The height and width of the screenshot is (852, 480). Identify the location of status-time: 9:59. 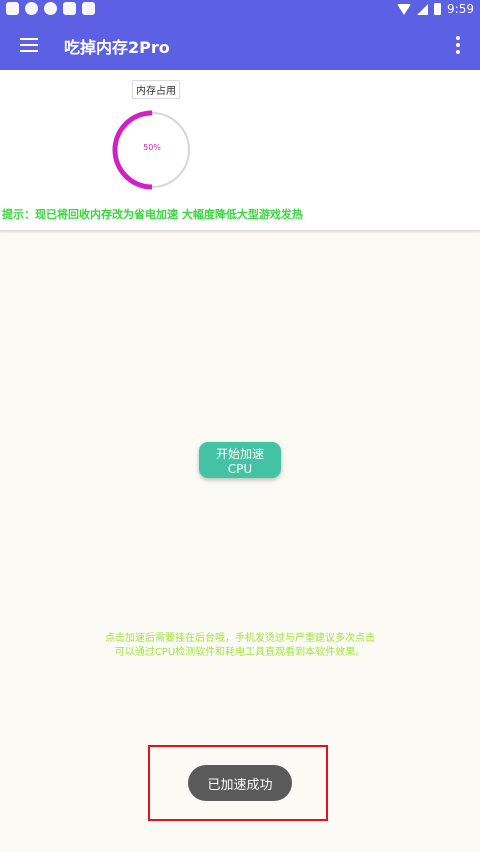
(460, 9).